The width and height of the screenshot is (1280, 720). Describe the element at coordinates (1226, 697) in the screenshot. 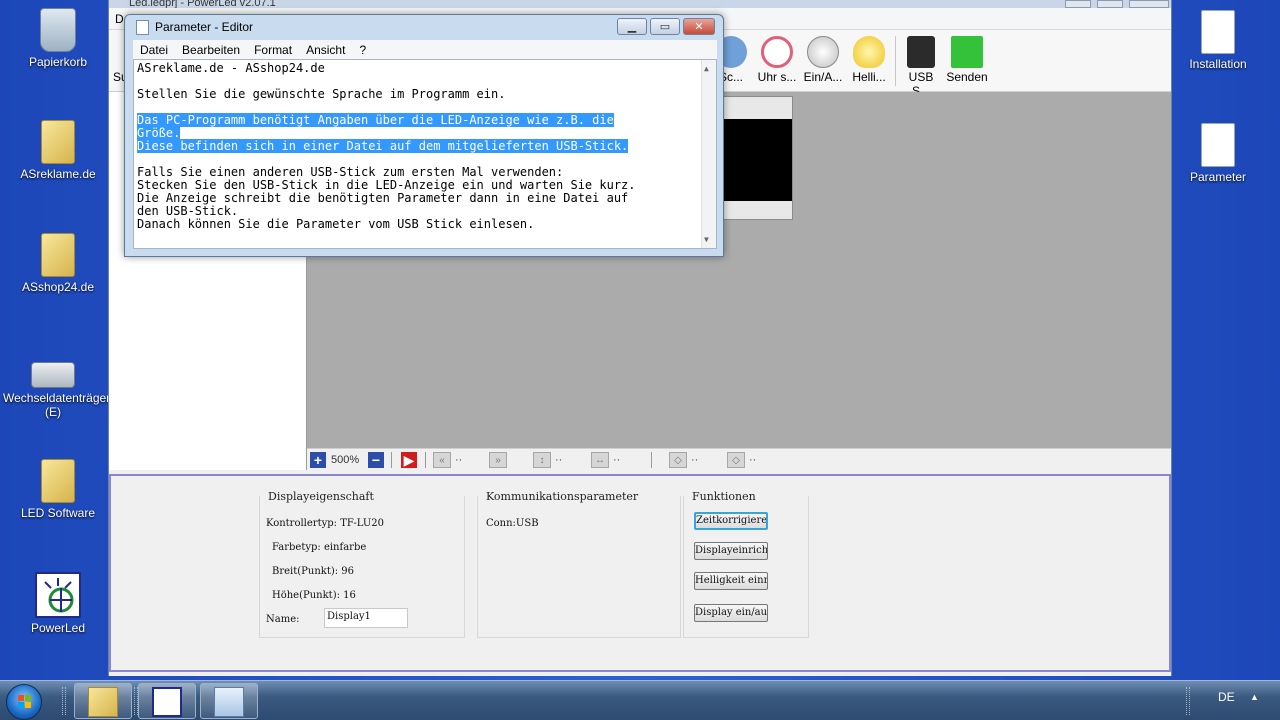

I see `language-indicator: DE` at that location.